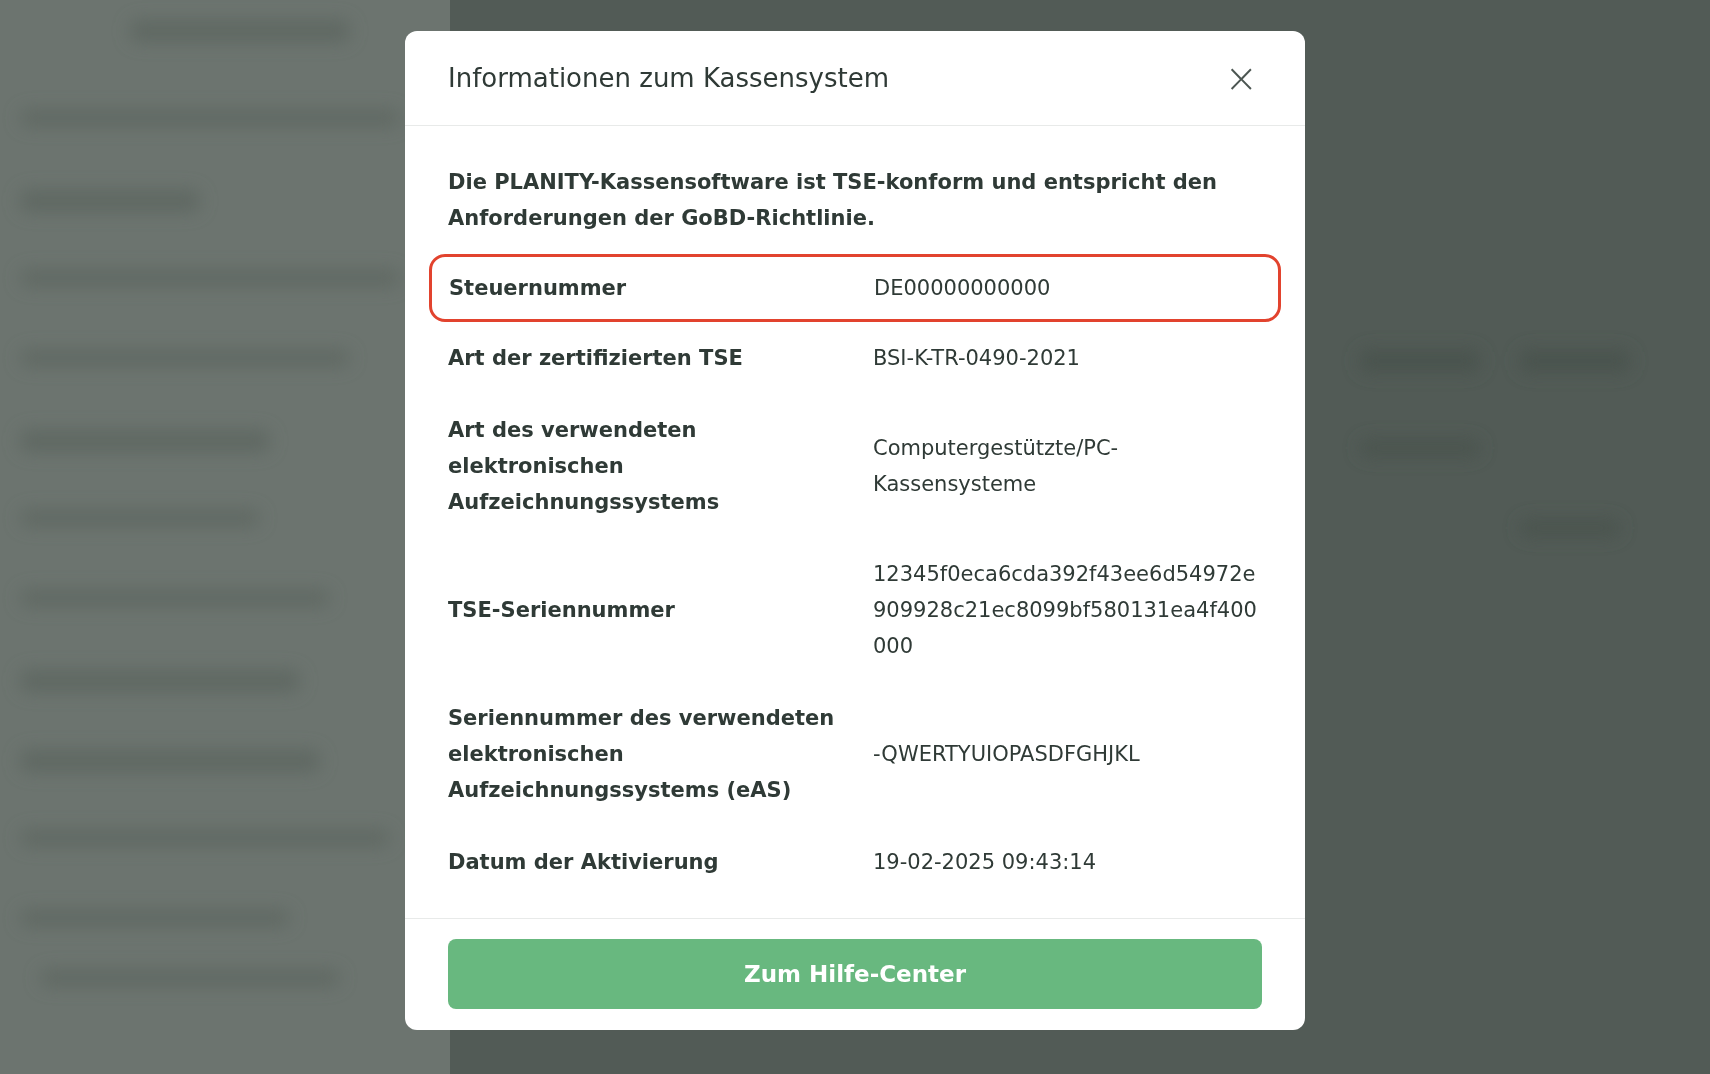  I want to click on field-label: Art des verwendeten elektronischen Aufzeichnungssystems, so click(584, 466).